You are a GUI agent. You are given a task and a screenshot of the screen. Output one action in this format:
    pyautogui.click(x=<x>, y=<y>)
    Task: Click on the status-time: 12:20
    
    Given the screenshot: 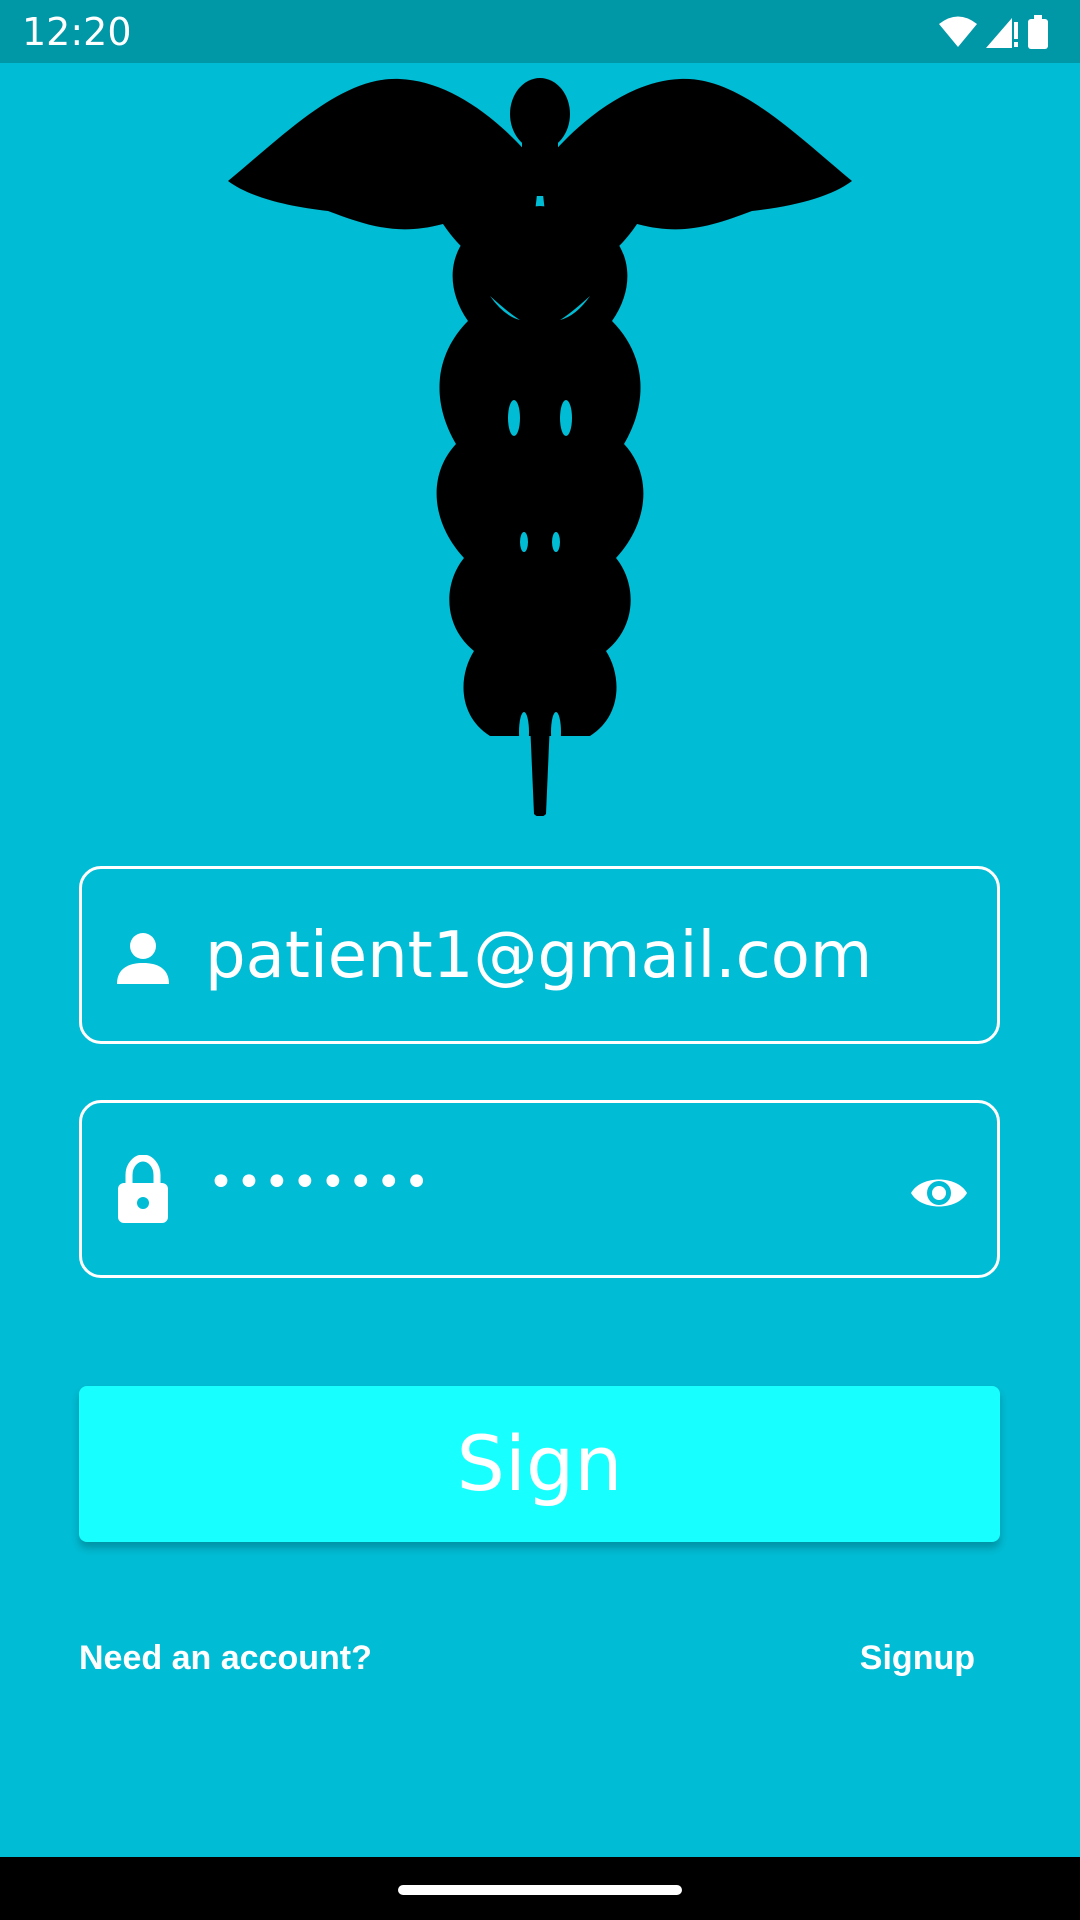 What is the action you would take?
    pyautogui.click(x=77, y=32)
    